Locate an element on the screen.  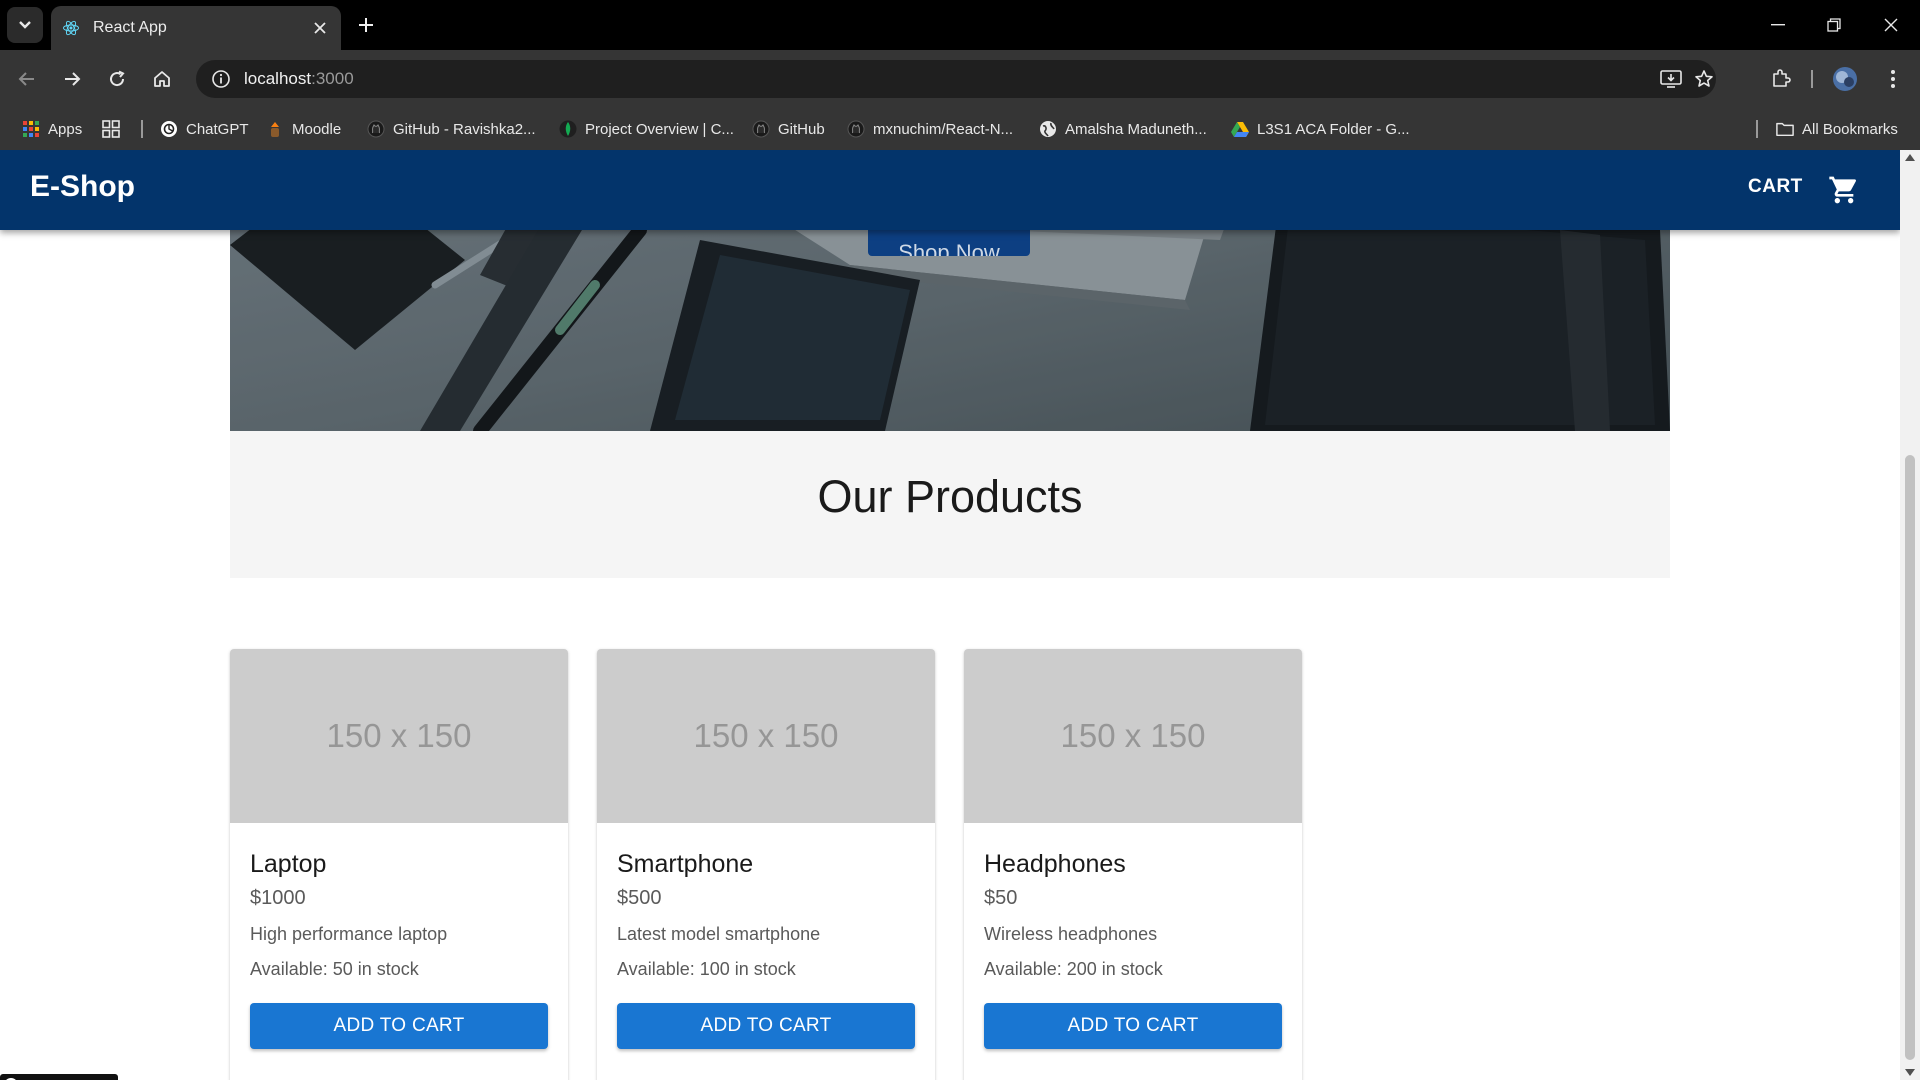
puzzle-icon is located at coordinates (1782, 78).